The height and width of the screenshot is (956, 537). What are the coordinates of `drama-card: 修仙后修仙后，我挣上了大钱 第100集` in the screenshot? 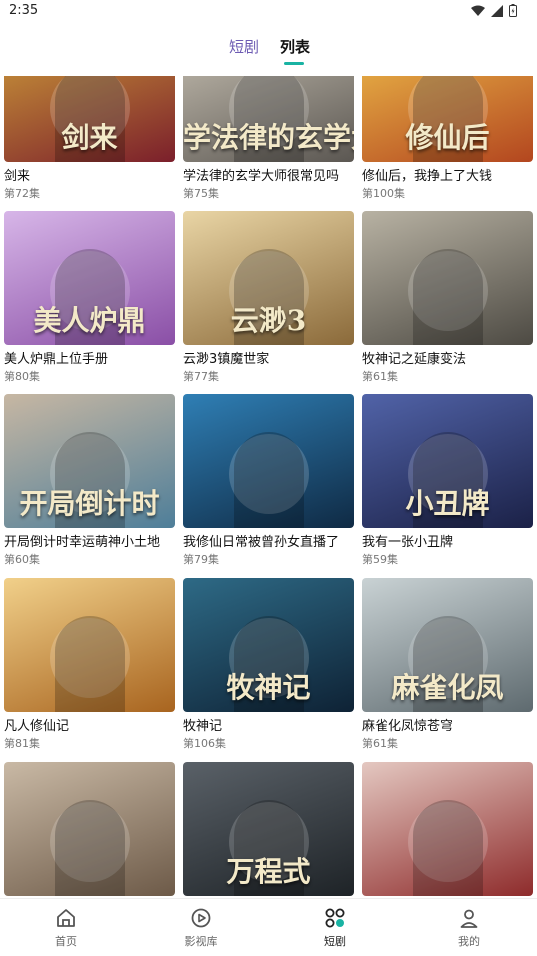 It's located at (447, 138).